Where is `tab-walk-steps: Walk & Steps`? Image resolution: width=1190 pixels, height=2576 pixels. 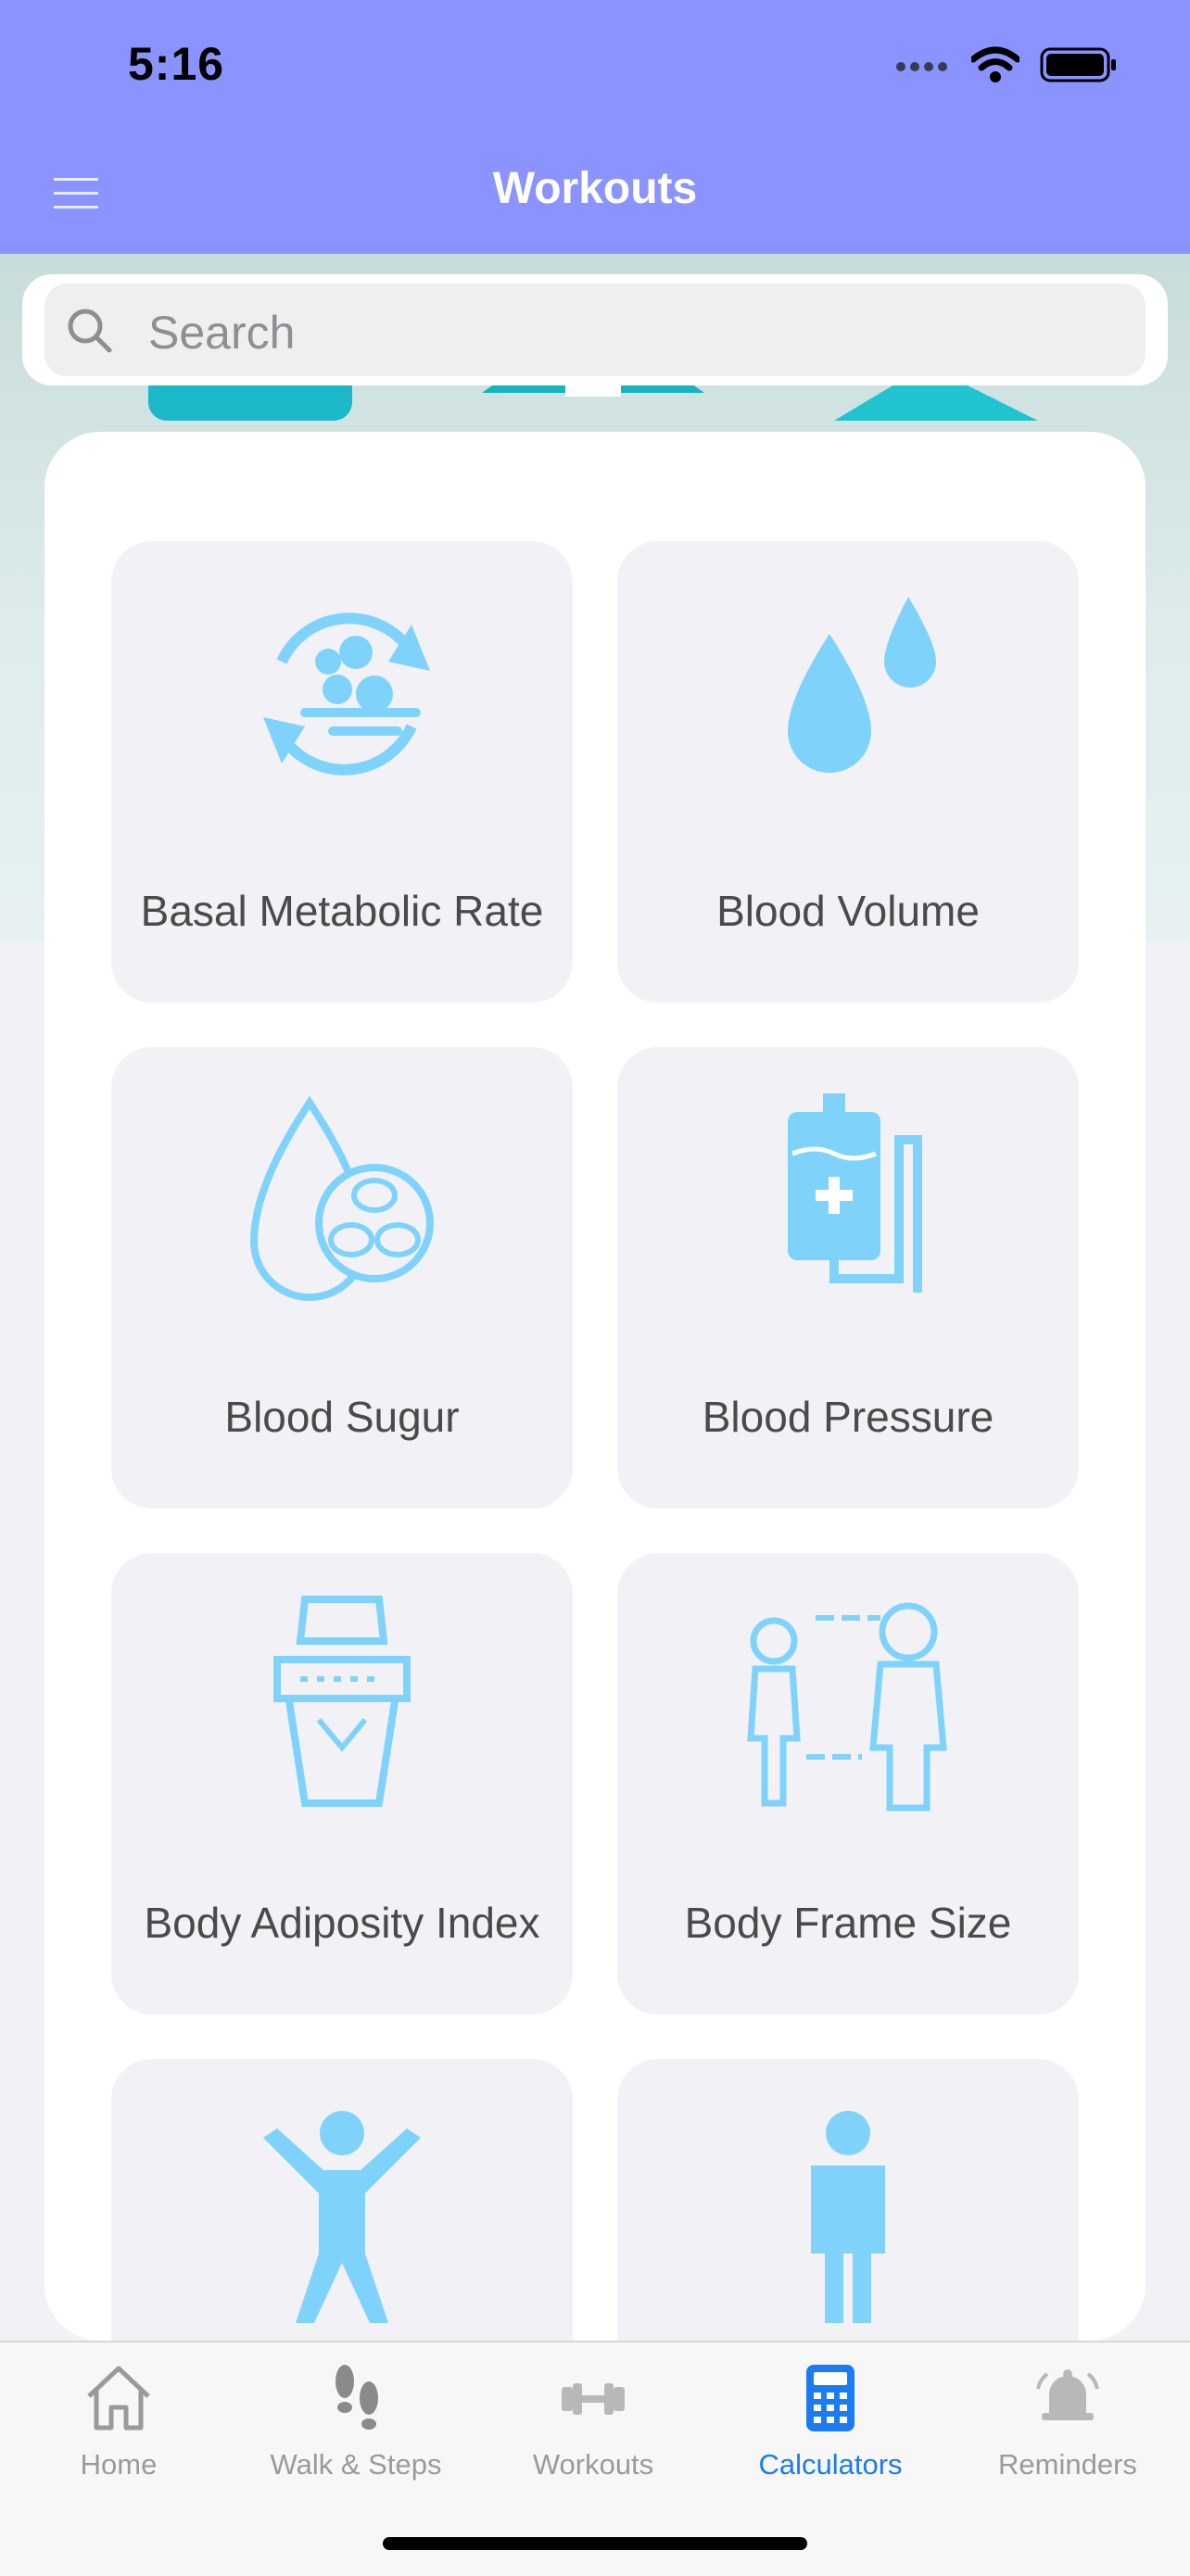 tab-walk-steps: Walk & Steps is located at coordinates (356, 2431).